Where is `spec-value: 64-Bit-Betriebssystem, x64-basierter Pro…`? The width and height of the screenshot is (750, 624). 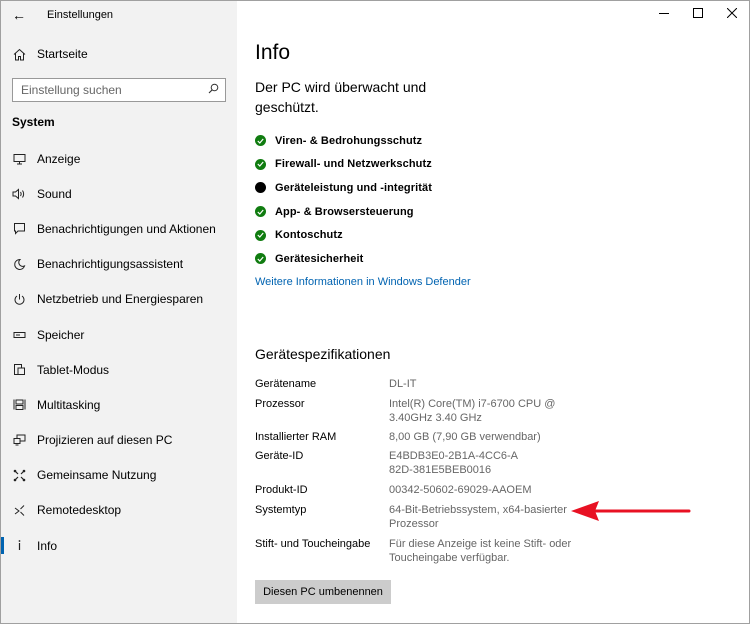 spec-value: 64-Bit-Betriebssystem, x64-basierter Pro… is located at coordinates (478, 517).